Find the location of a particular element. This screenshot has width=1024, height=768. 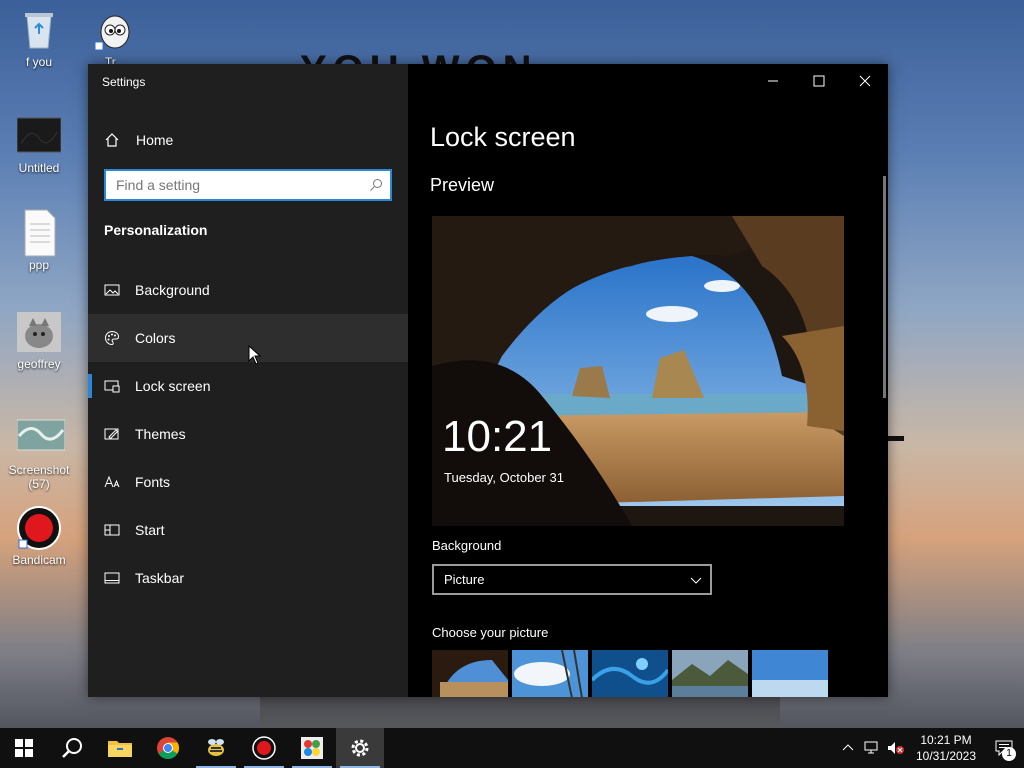

background-dropdown-value: Picture is located at coordinates (464, 579).